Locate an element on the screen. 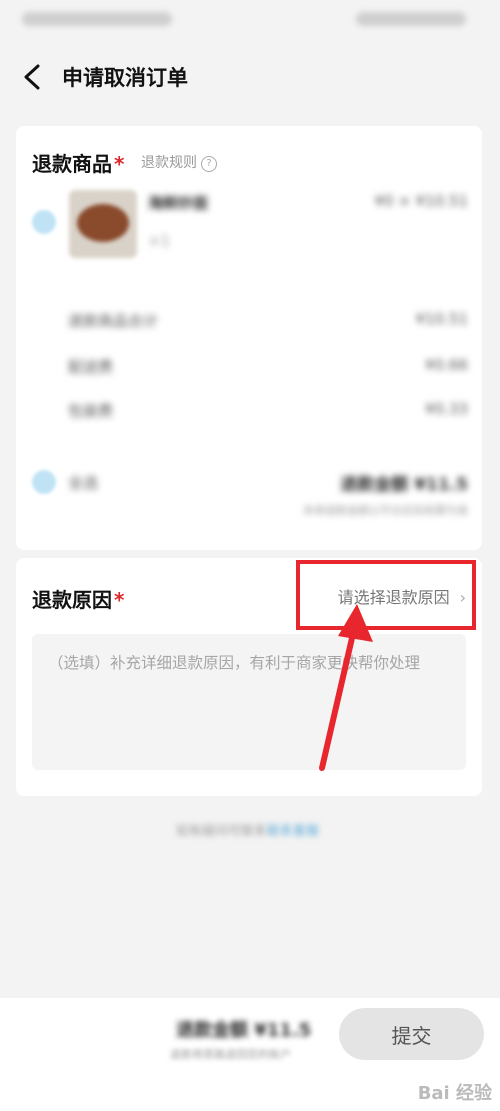  row-label: 包装费 is located at coordinates (91, 411).